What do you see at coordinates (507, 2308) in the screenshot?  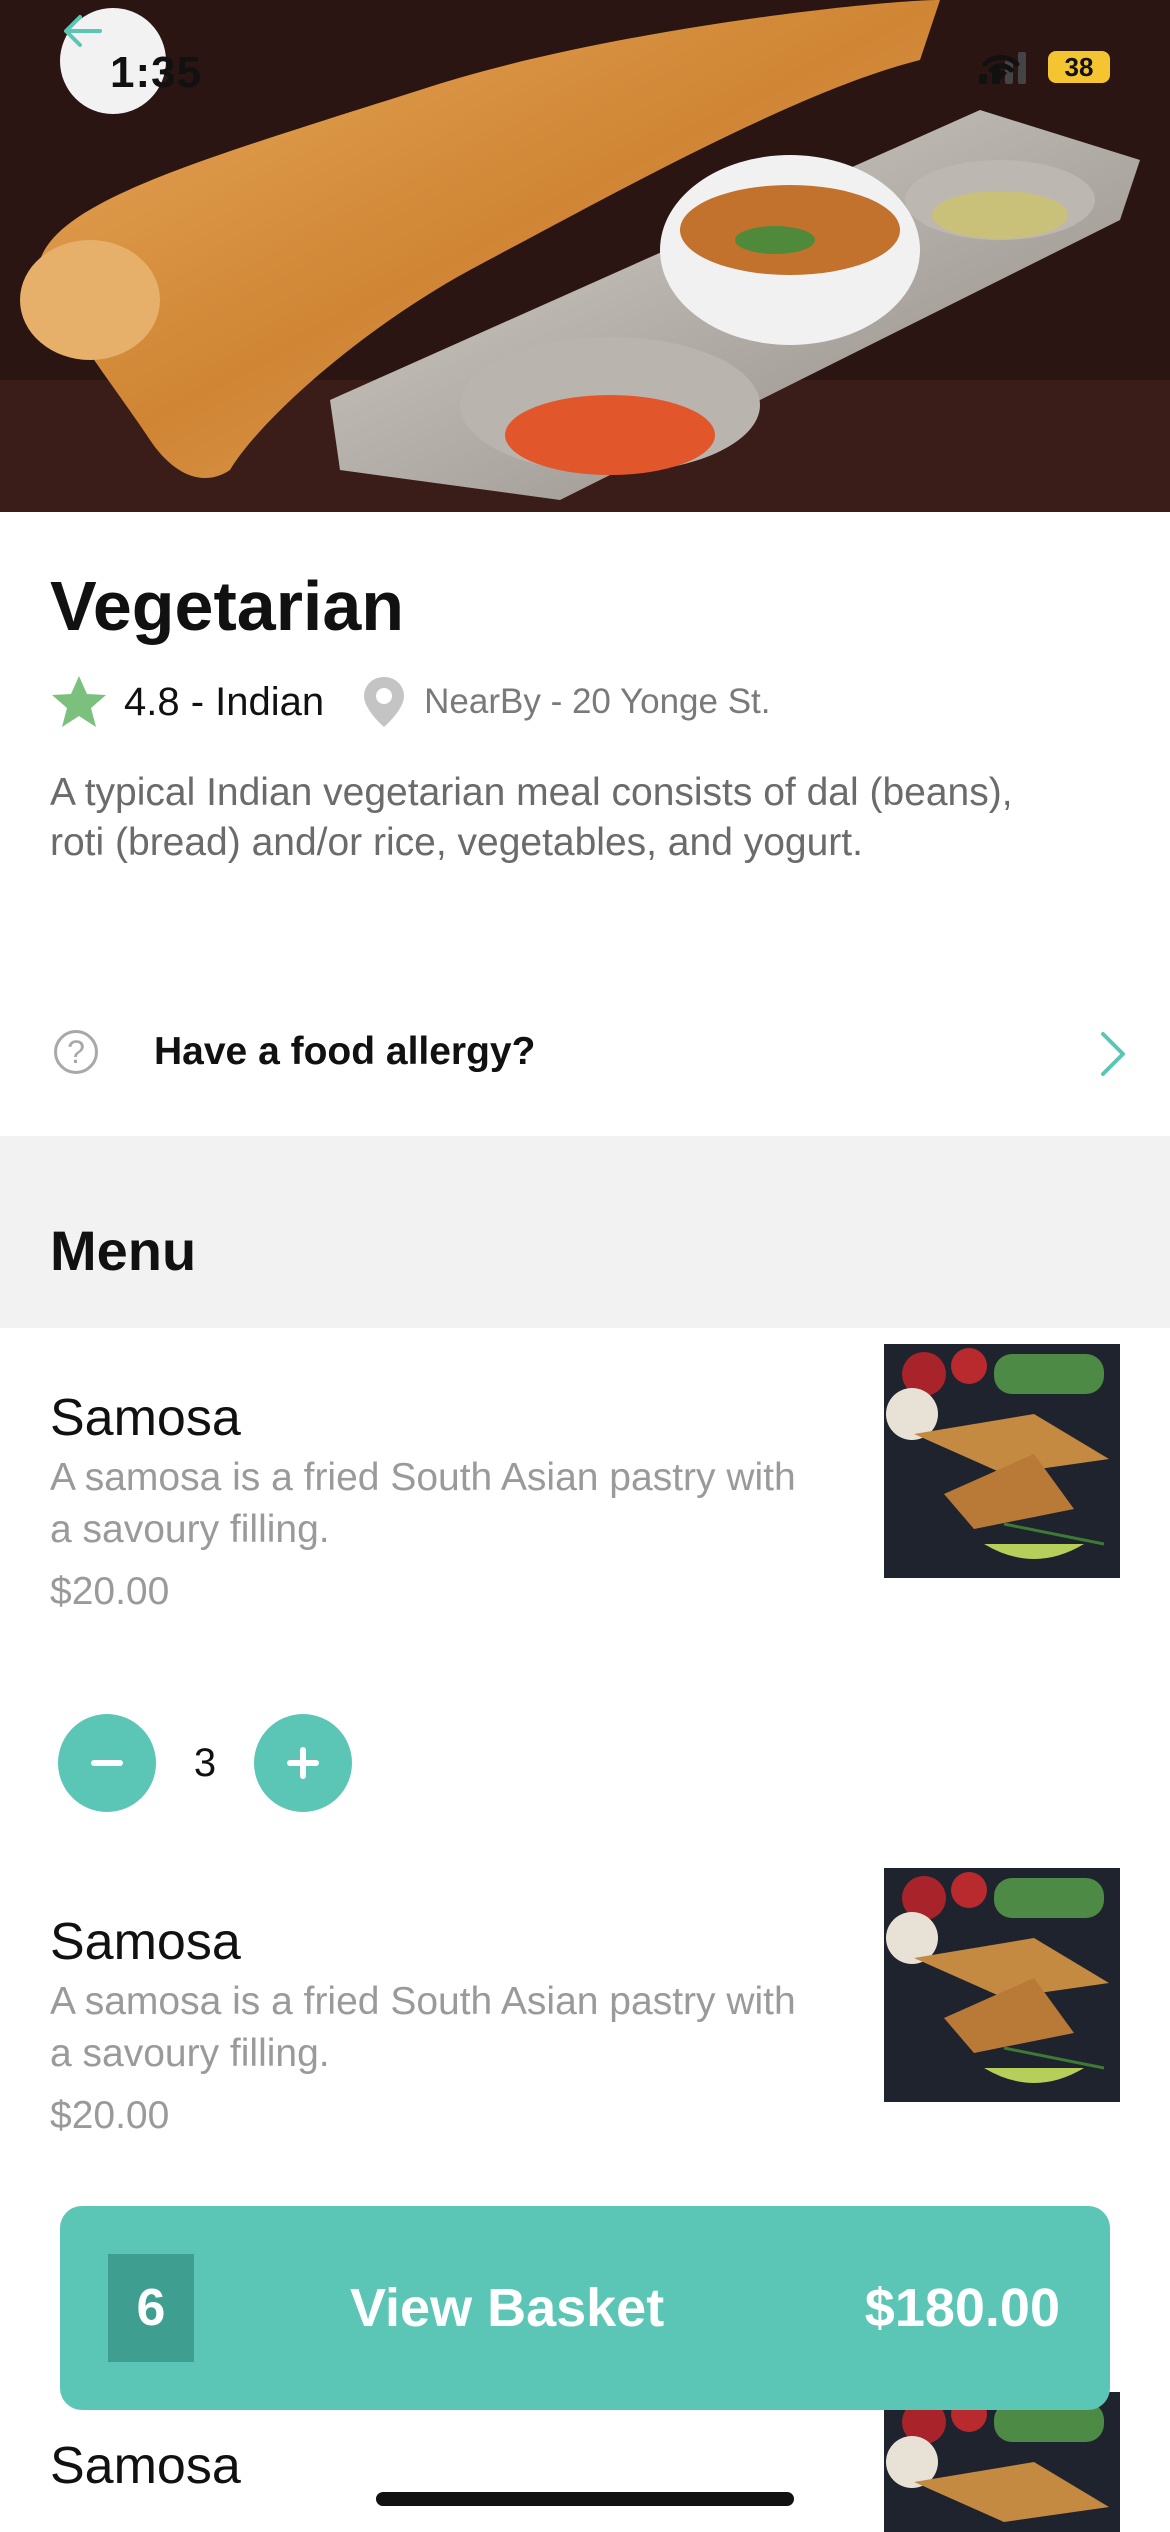 I see `basket-label: View Basket` at bounding box center [507, 2308].